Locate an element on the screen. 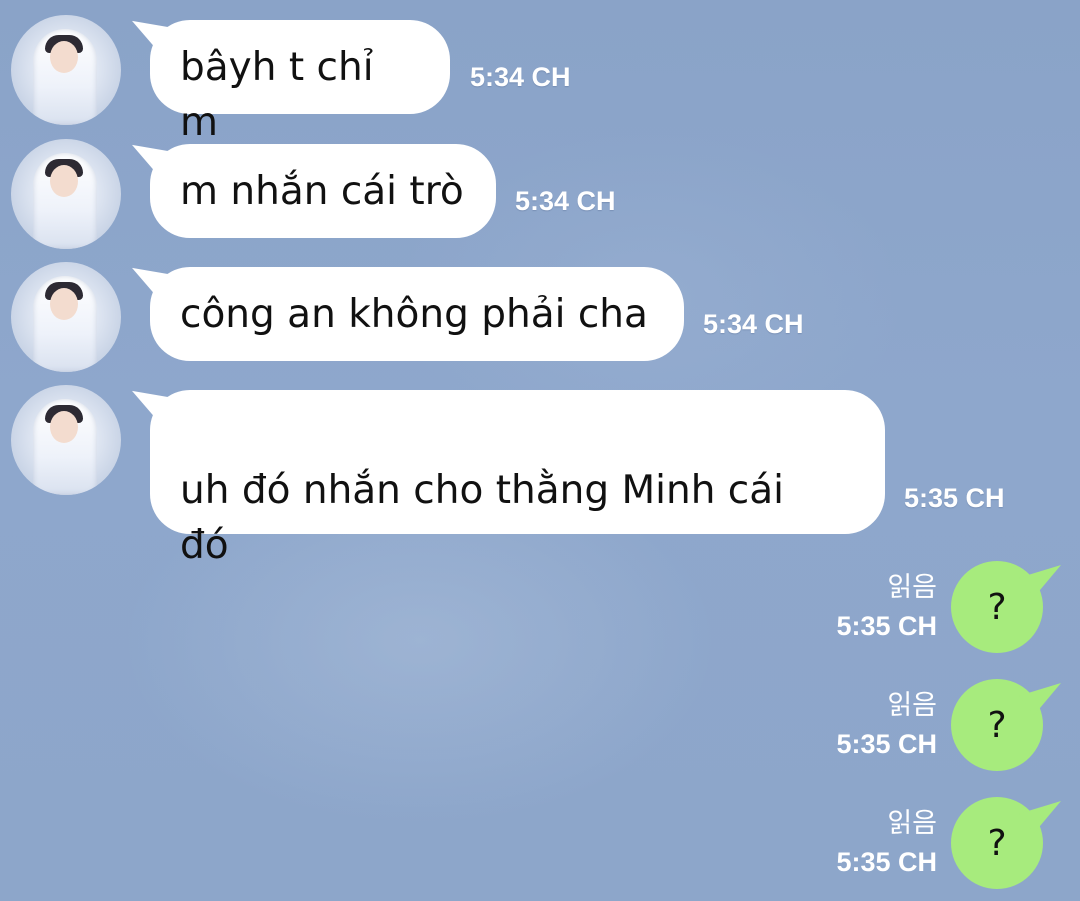 This screenshot has height=901, width=1080. message-text: m nhắn cái trò is located at coordinates (322, 191).